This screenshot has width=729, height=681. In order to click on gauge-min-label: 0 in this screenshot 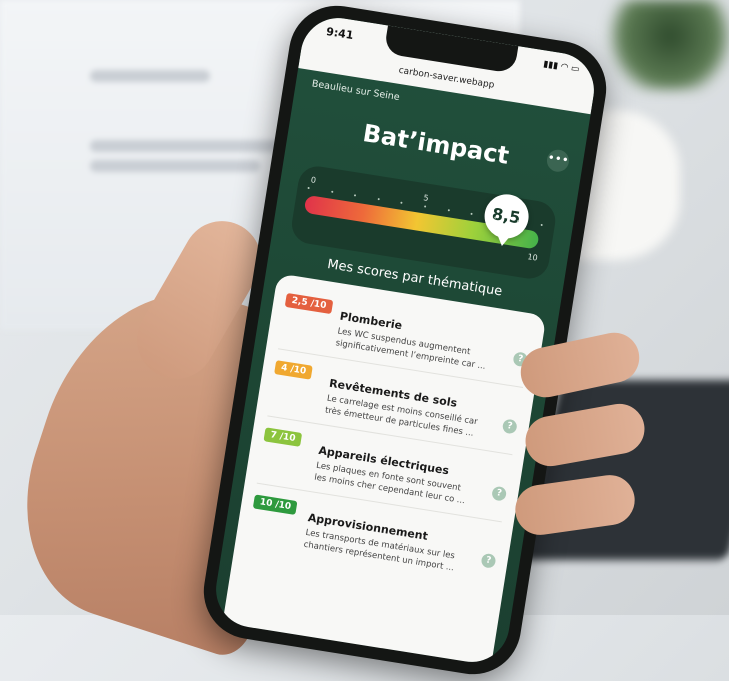, I will do `click(313, 180)`.